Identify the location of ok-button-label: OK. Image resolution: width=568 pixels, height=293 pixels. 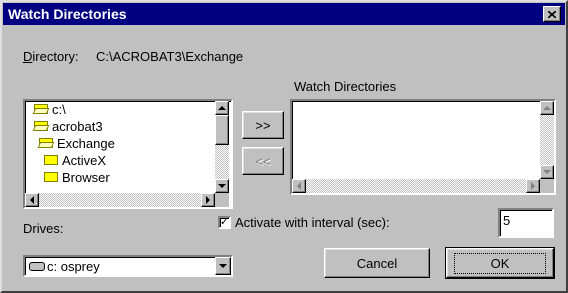
(500, 263).